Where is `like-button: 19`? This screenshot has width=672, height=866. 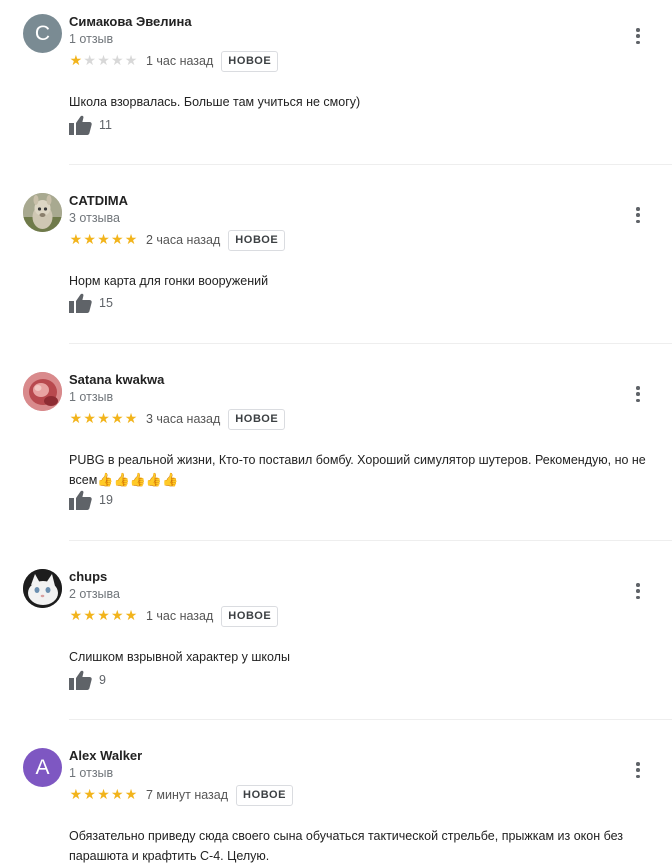 like-button: 19 is located at coordinates (91, 500).